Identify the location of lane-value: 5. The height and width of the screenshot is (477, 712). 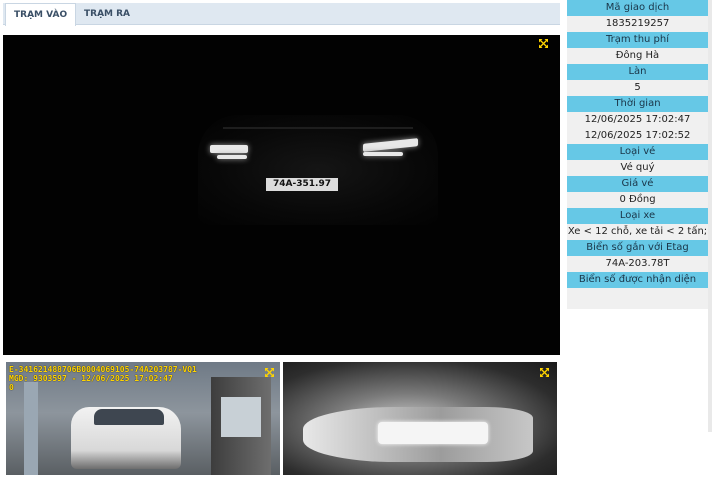
(637, 88).